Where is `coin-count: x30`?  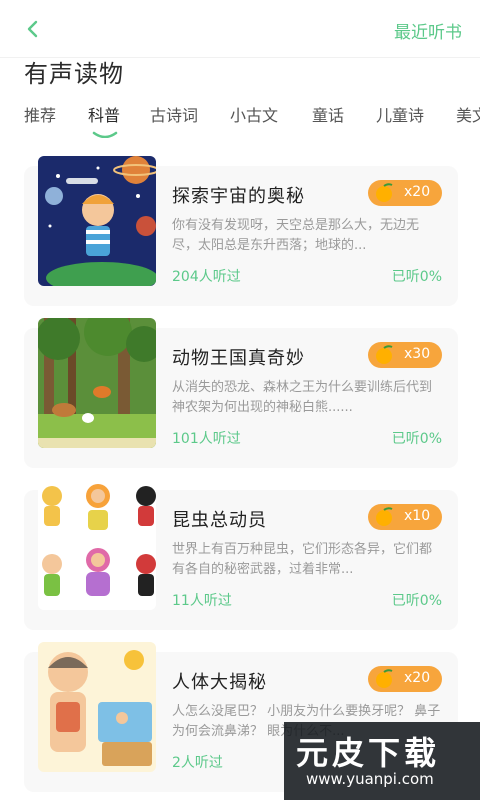 coin-count: x30 is located at coordinates (417, 354).